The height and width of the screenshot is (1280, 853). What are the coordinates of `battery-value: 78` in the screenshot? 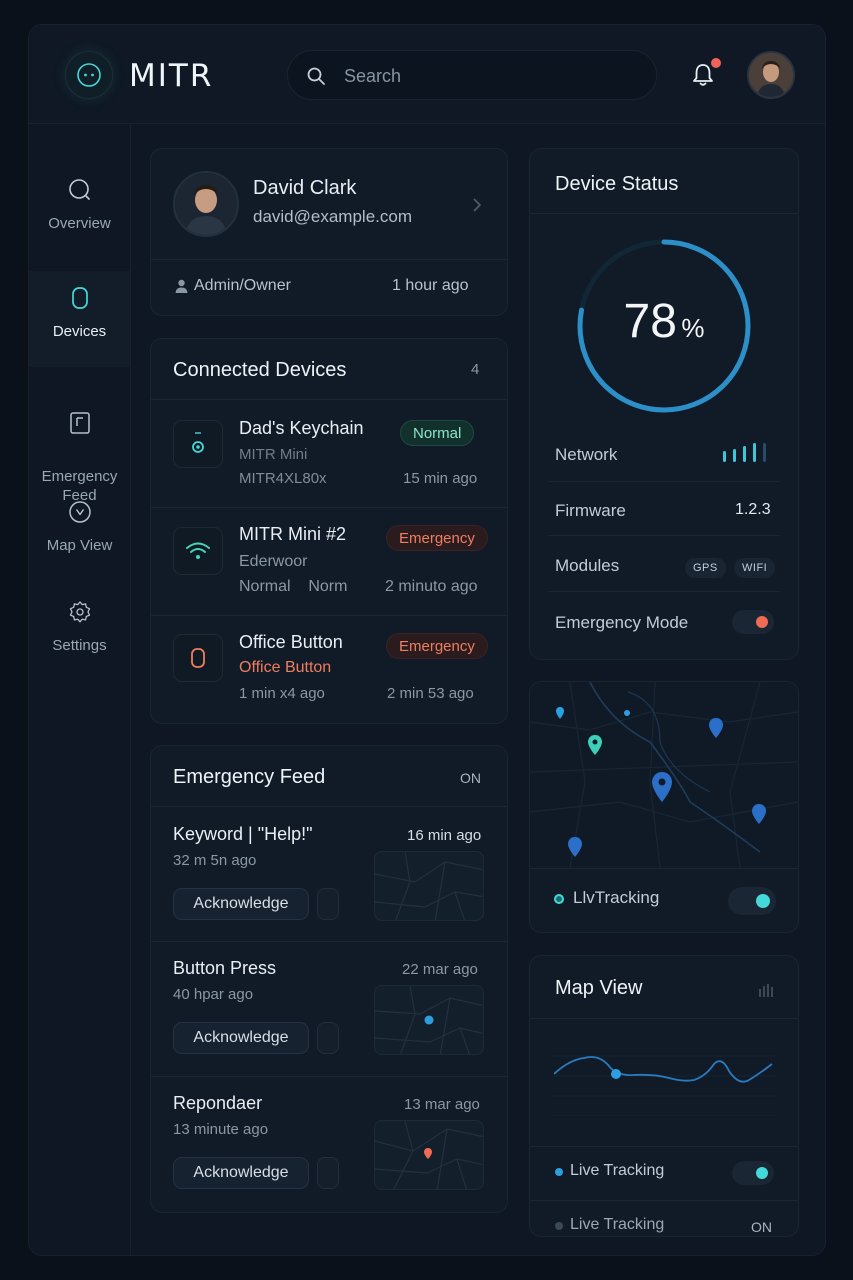 It's located at (650, 321).